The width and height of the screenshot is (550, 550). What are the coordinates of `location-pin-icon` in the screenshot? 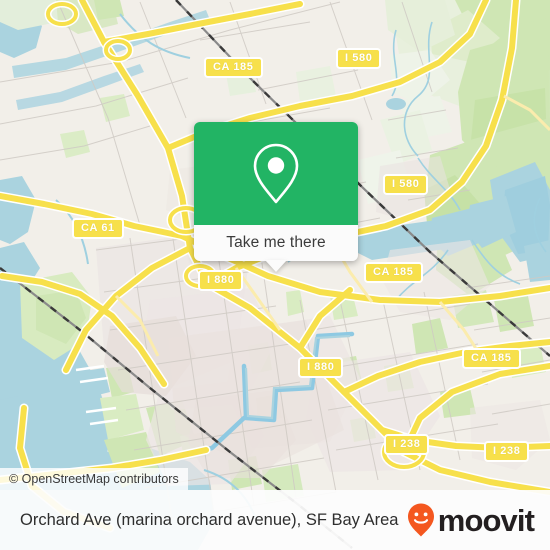 It's located at (276, 173).